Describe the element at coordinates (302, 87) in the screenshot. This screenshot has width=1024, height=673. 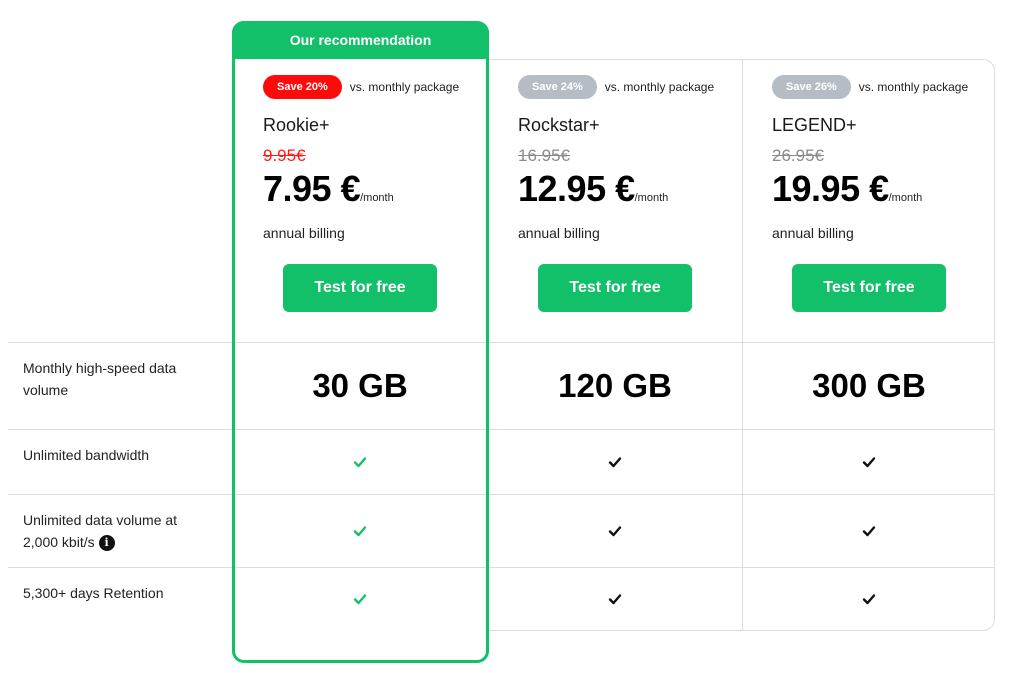
I see `save-badge: Save 20%` at that location.